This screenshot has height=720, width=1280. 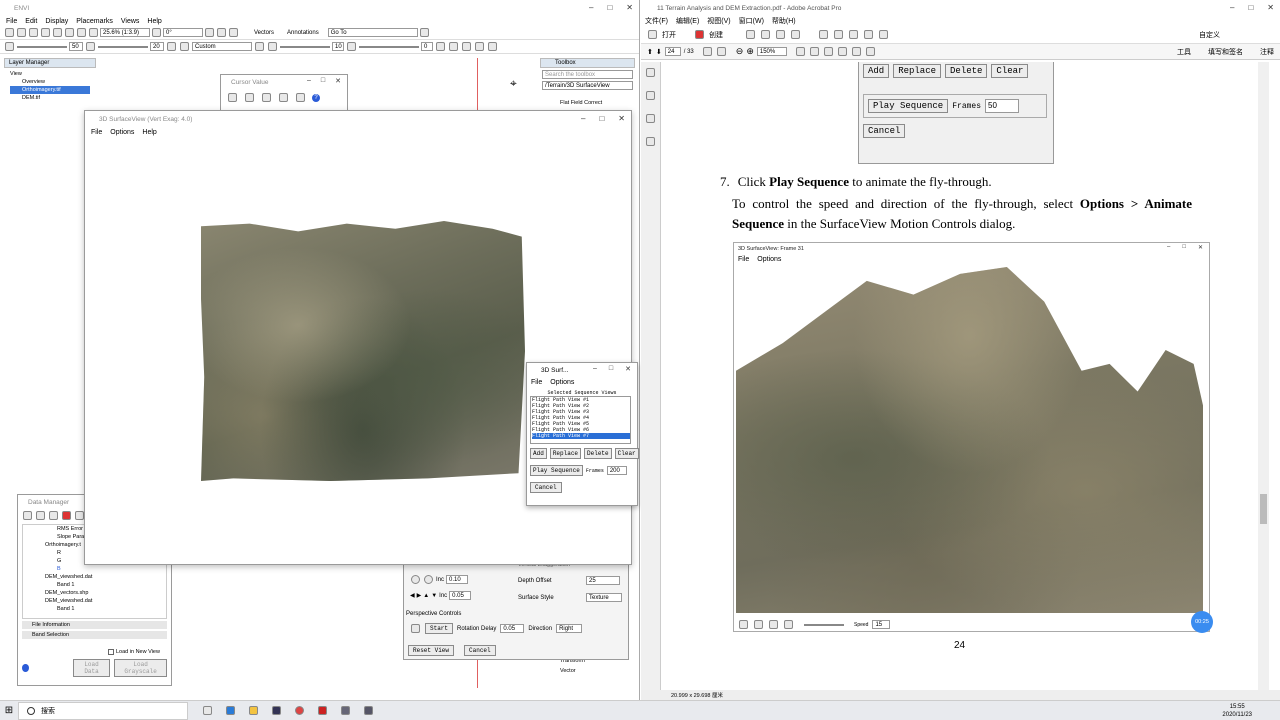 What do you see at coordinates (183, 32) in the screenshot?
I see `rotation-combo: 0°` at bounding box center [183, 32].